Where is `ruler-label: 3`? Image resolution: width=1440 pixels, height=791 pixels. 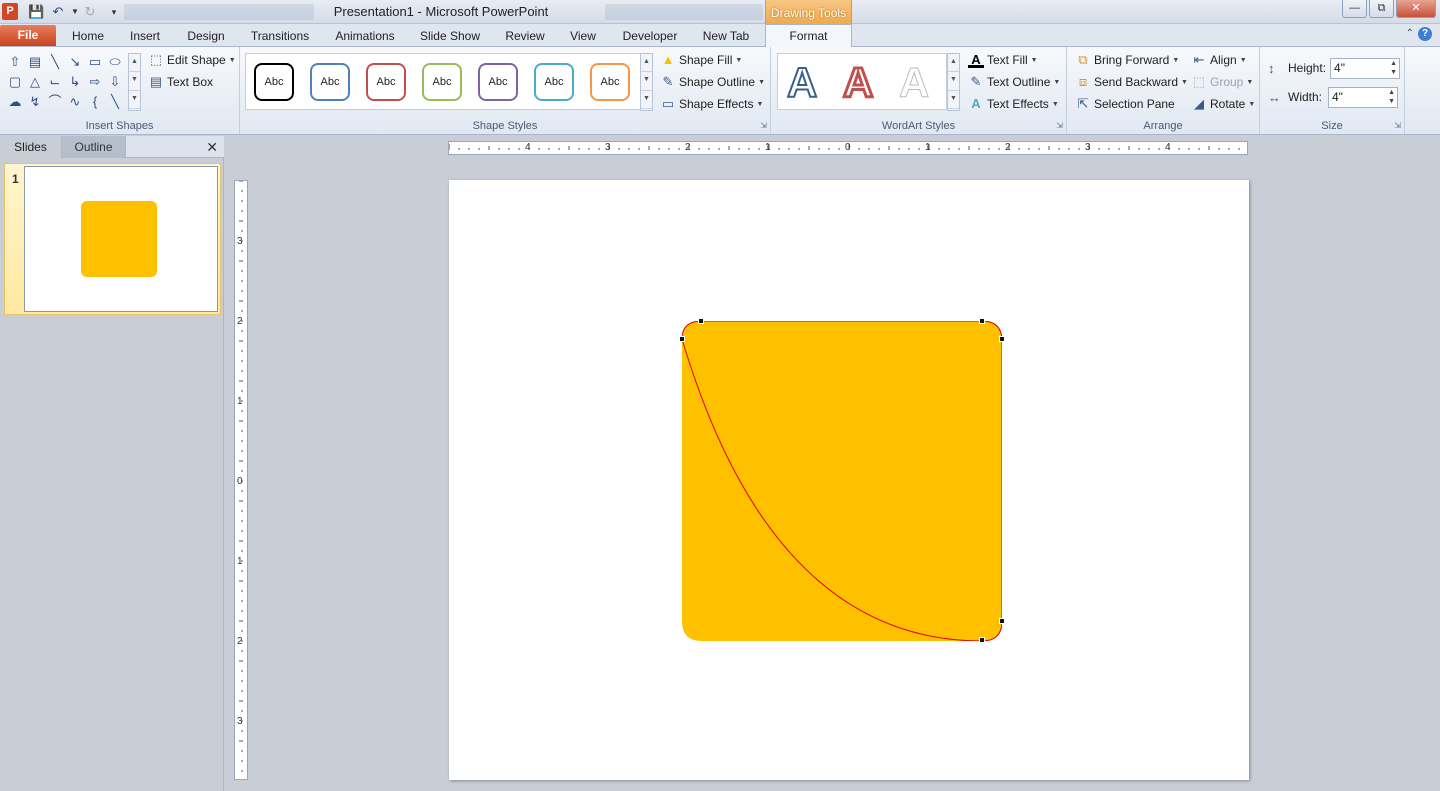 ruler-label: 3 is located at coordinates (608, 147).